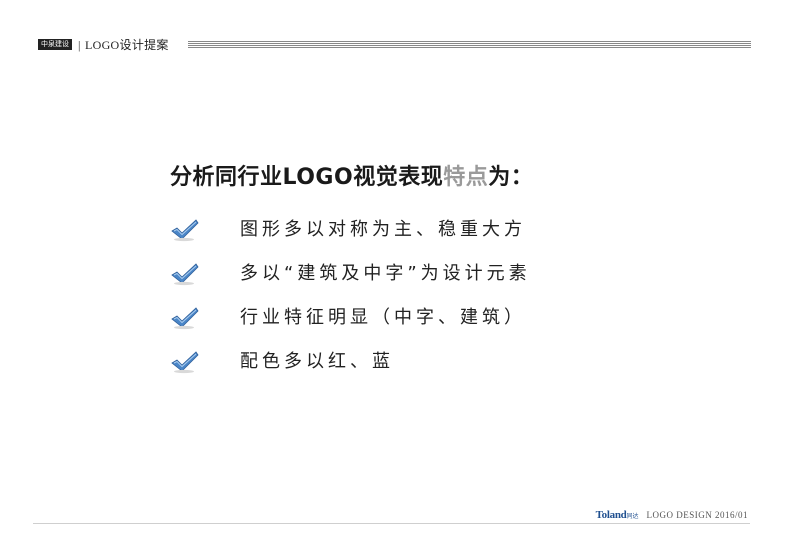 The height and width of the screenshot is (559, 790). What do you see at coordinates (511, 177) in the screenshot?
I see `headline-suffix: 为：` at bounding box center [511, 177].